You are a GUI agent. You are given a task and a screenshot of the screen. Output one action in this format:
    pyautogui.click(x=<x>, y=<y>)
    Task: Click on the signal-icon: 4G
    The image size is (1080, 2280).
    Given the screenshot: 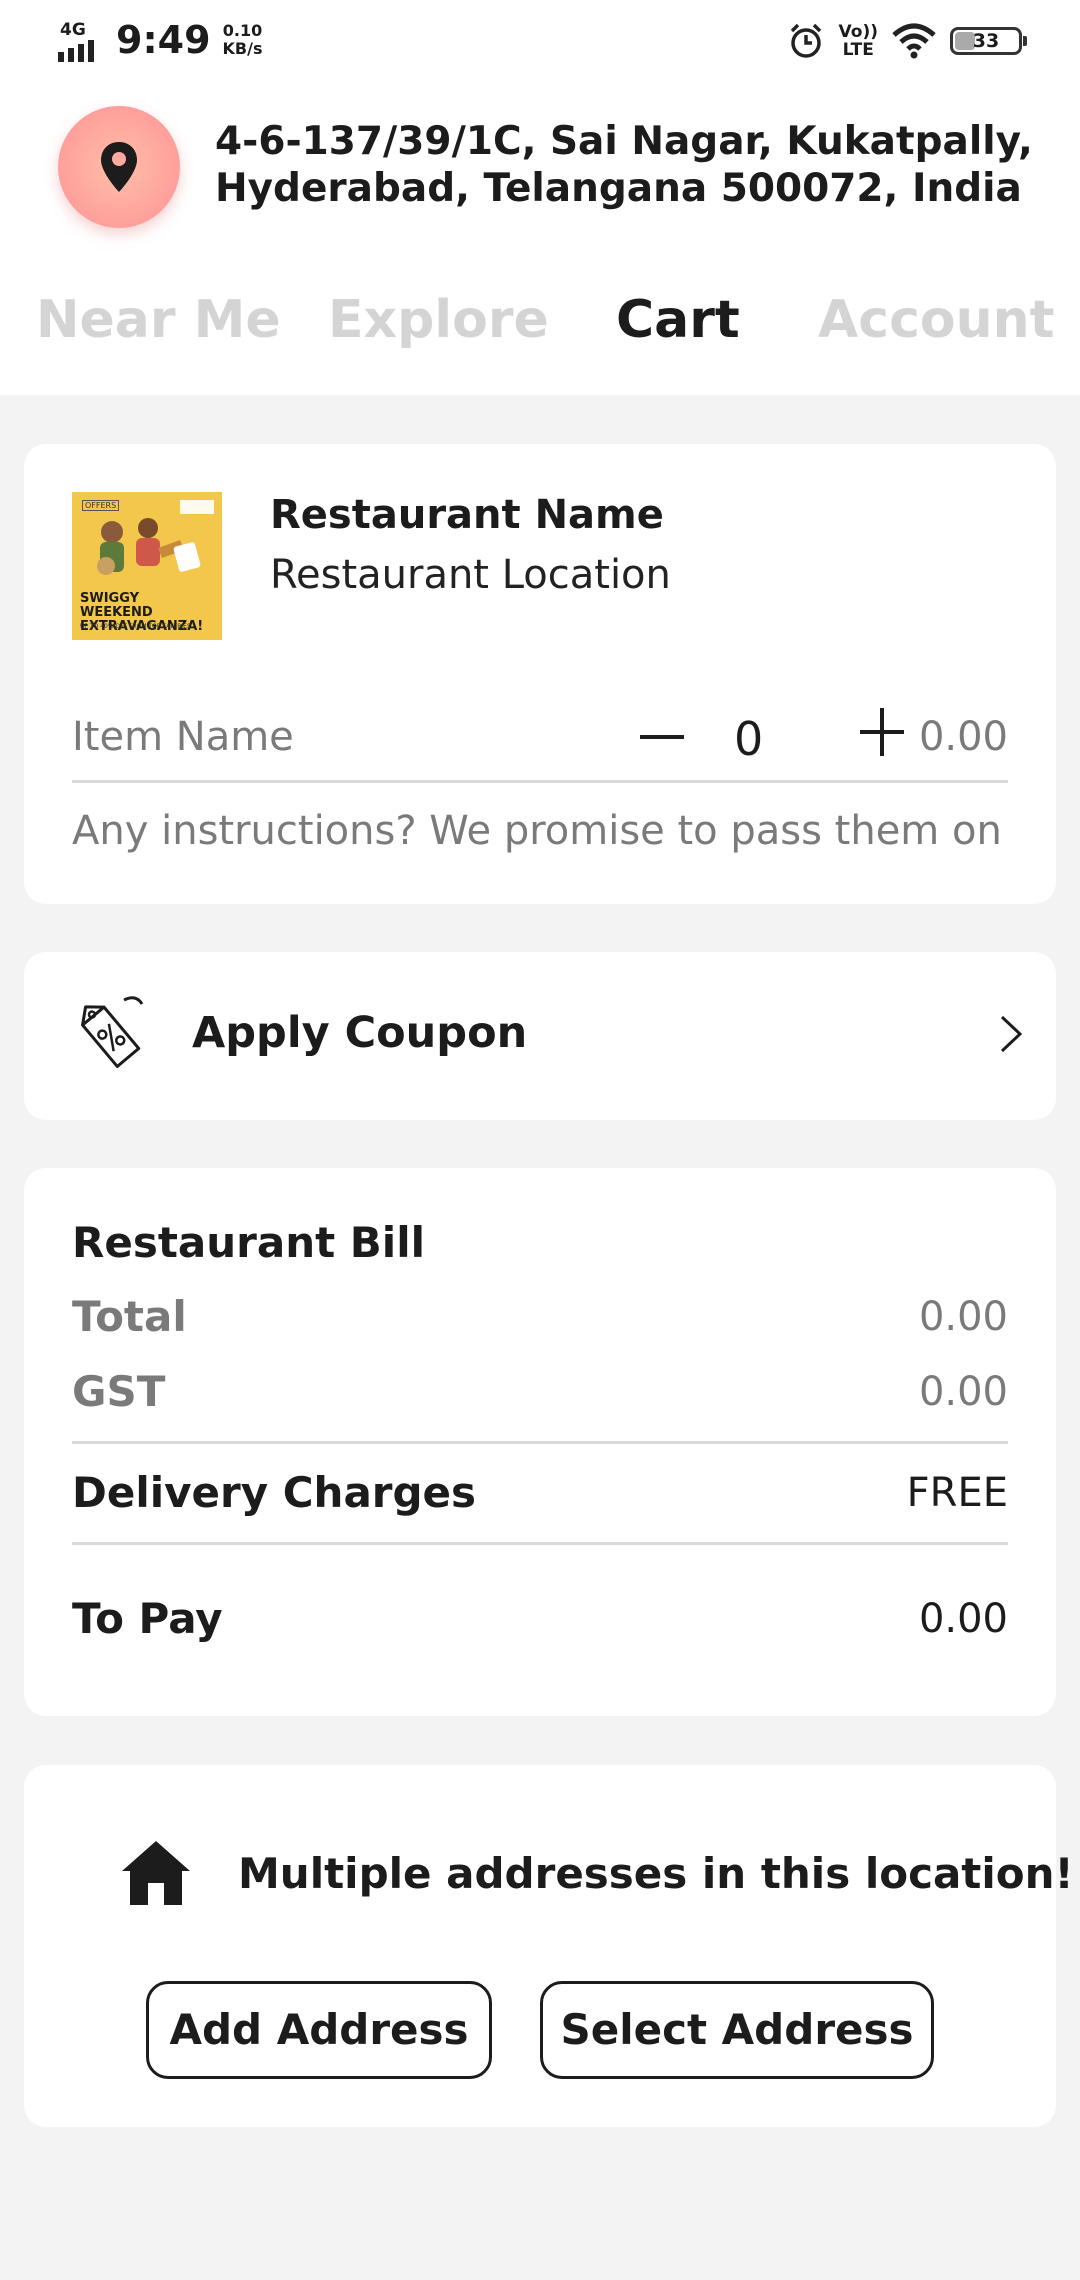 What is the action you would take?
    pyautogui.click(x=82, y=40)
    